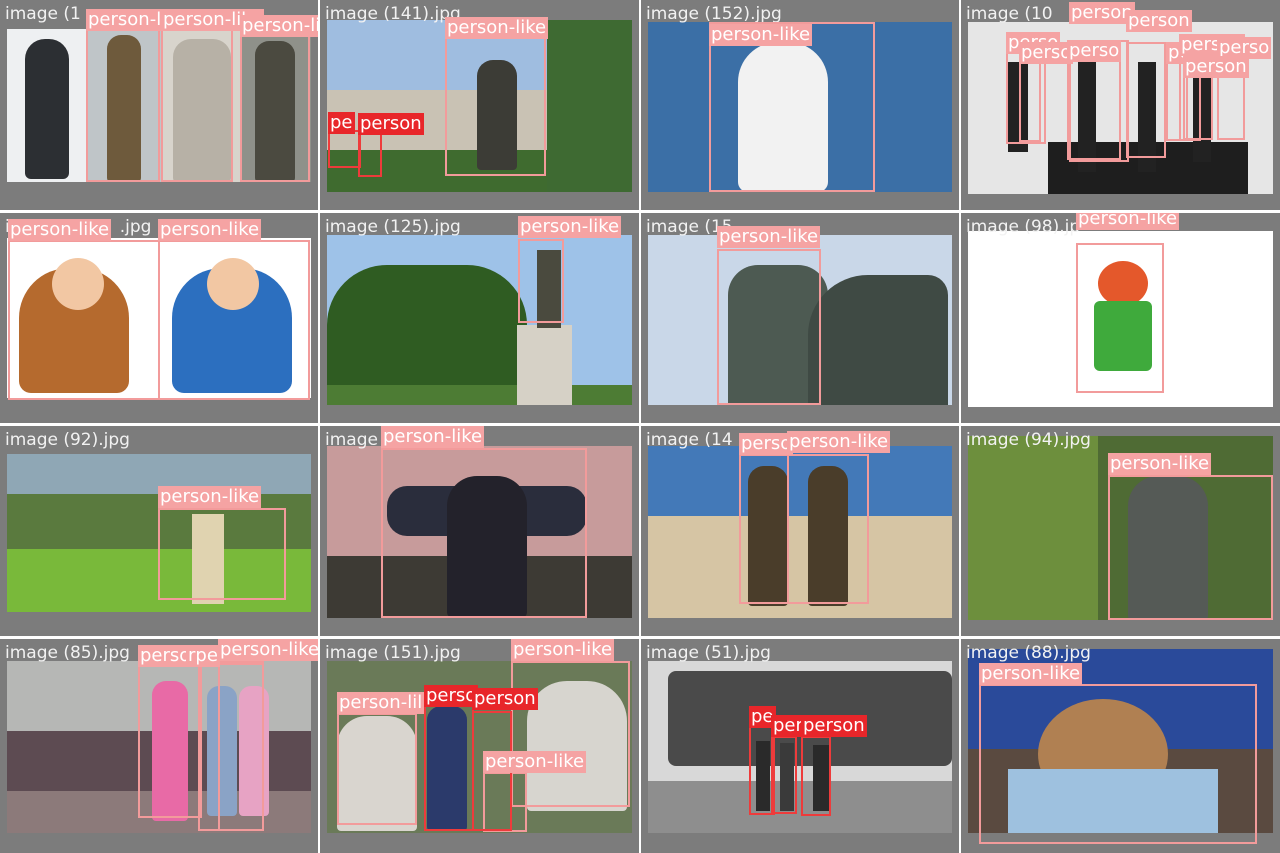  Describe the element at coordinates (381, 703) in the screenshot. I see `detection-label: person-lil` at that location.